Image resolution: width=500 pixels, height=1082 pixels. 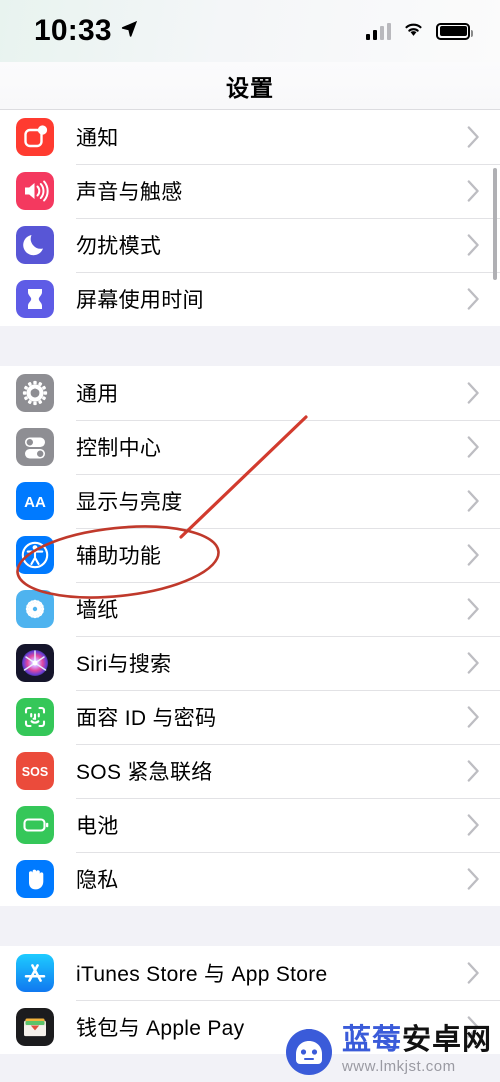 I want to click on svg-text: AA, so click(x=35, y=502).